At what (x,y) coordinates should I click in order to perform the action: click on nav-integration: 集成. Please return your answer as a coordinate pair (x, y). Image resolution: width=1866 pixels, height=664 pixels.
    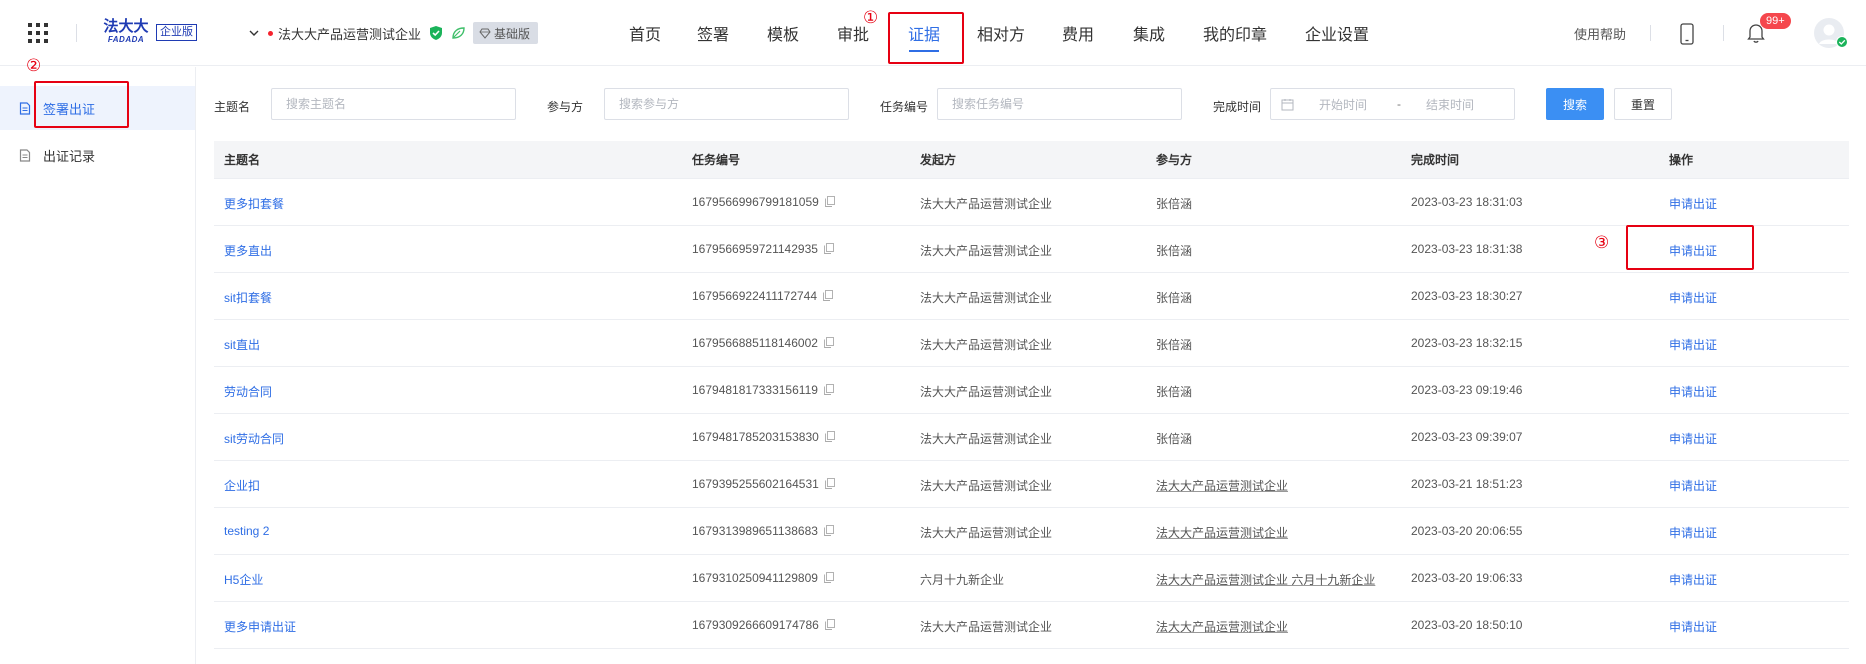
    Looking at the image, I should click on (1149, 33).